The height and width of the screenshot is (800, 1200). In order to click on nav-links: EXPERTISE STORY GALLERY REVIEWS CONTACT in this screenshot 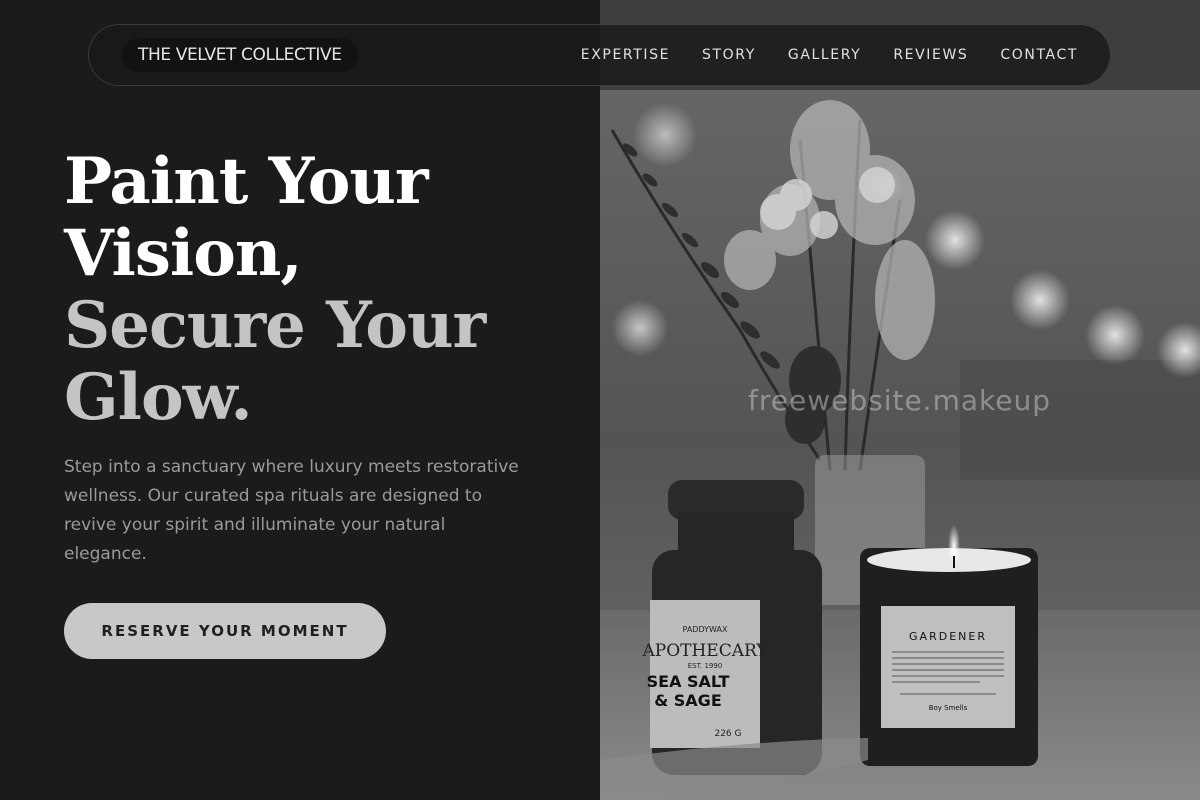, I will do `click(829, 55)`.